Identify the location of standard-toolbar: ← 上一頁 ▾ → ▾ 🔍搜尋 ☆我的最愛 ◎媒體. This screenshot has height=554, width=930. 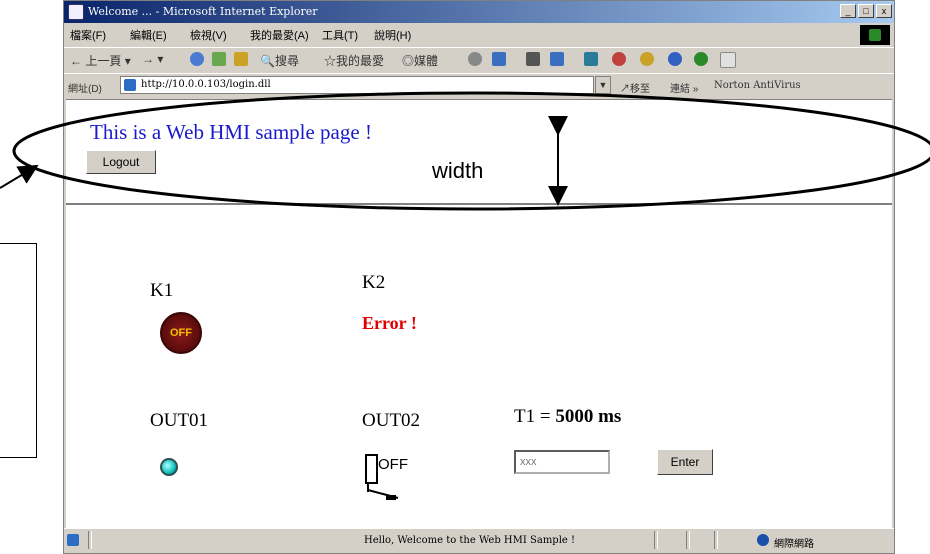
(479, 59).